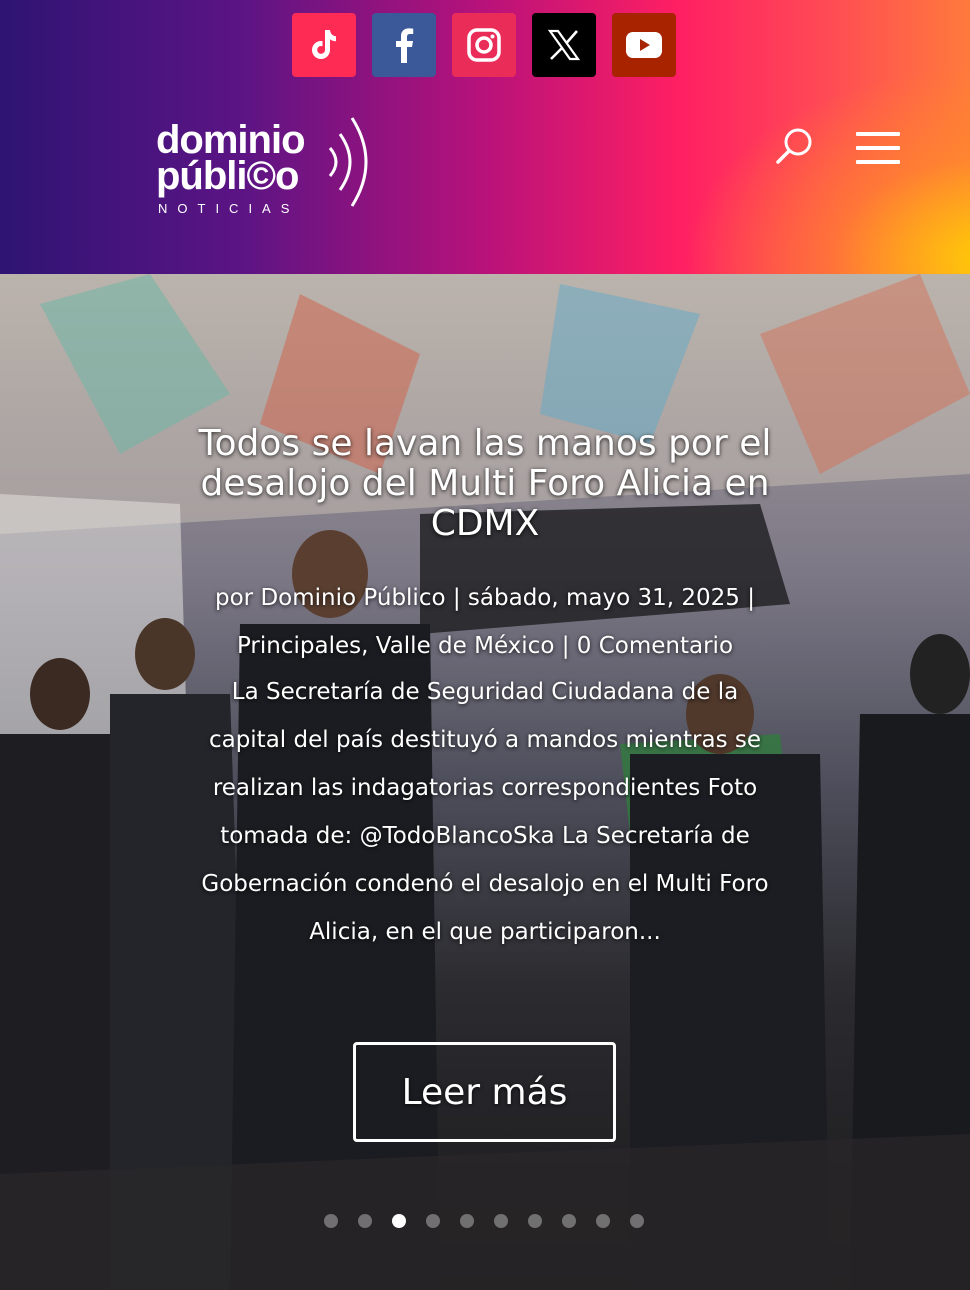 The width and height of the screenshot is (970, 1290). Describe the element at coordinates (234, 598) in the screenshot. I see `meta-by: por` at that location.